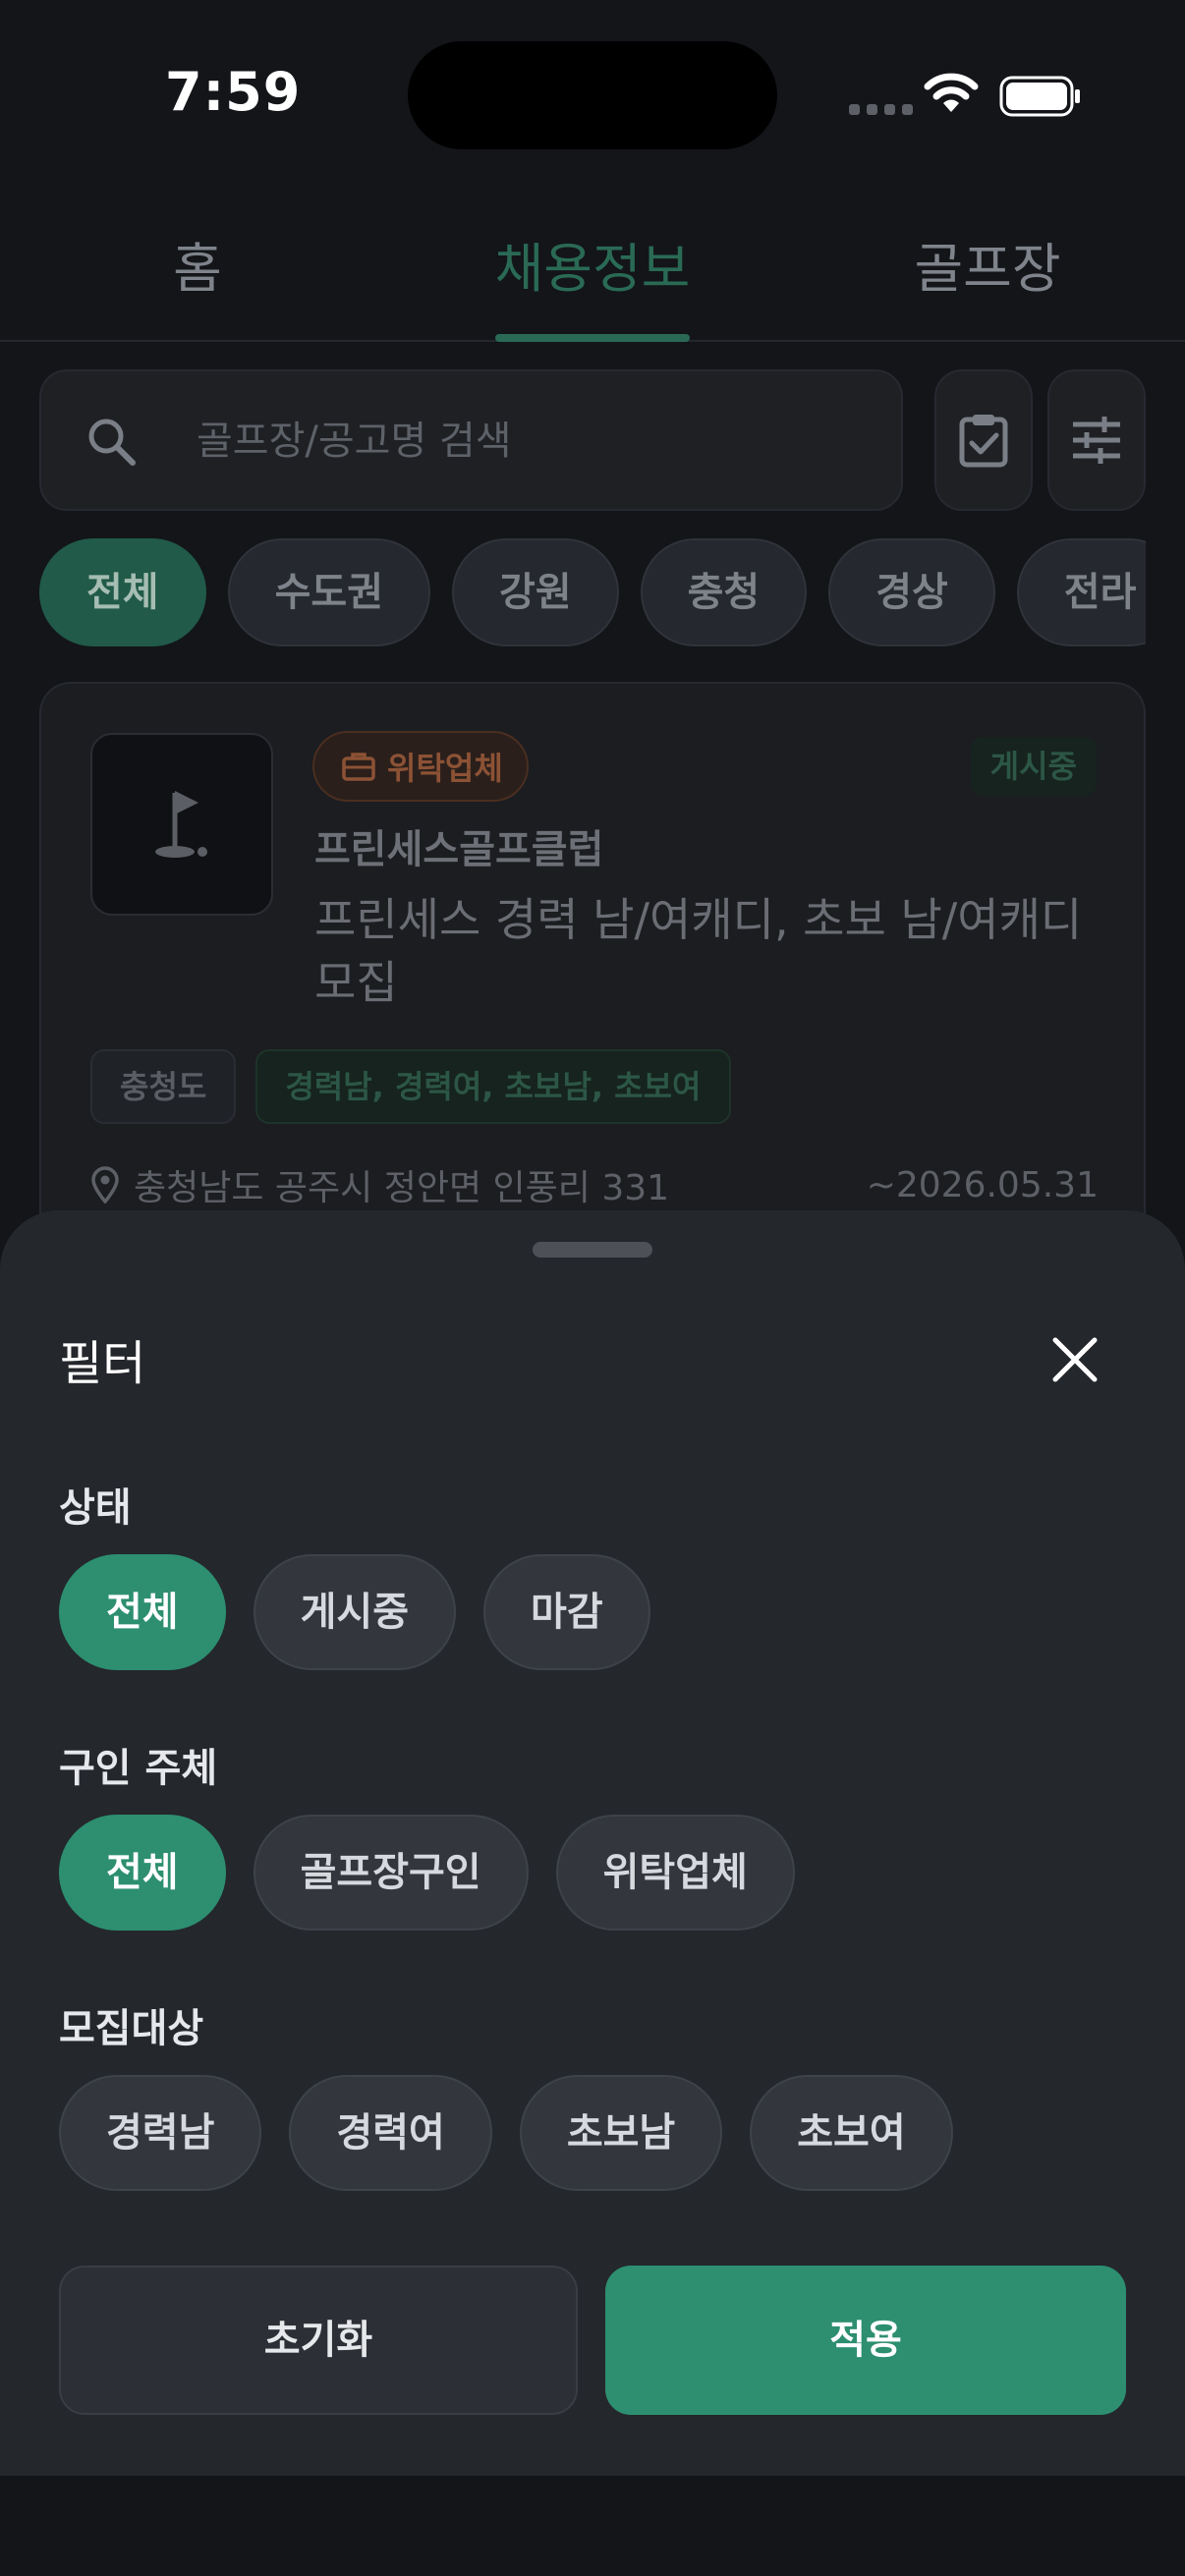 This screenshot has width=1185, height=2576. What do you see at coordinates (391, 2133) in the screenshot?
I see `target-option-experienced-female: 경력여` at bounding box center [391, 2133].